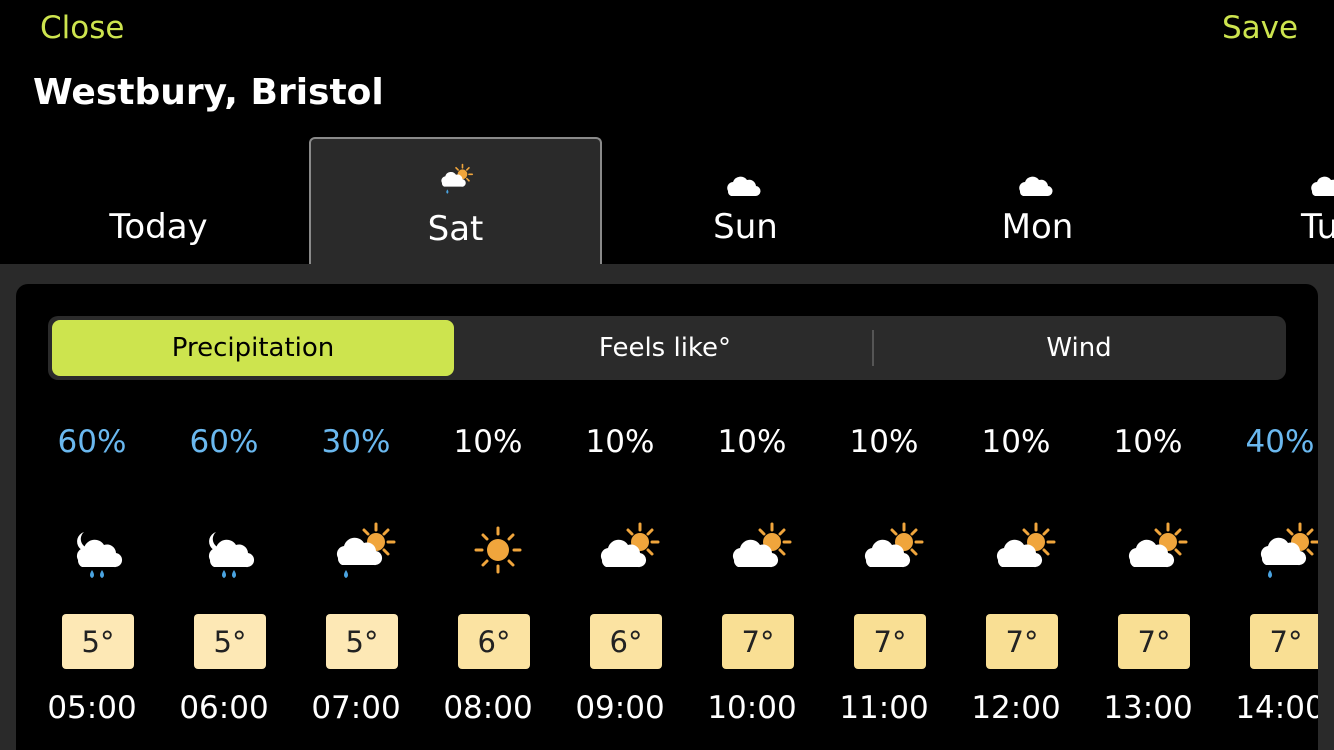 This screenshot has height=750, width=1334. What do you see at coordinates (1276, 708) in the screenshot?
I see `hour-time: 14:00` at bounding box center [1276, 708].